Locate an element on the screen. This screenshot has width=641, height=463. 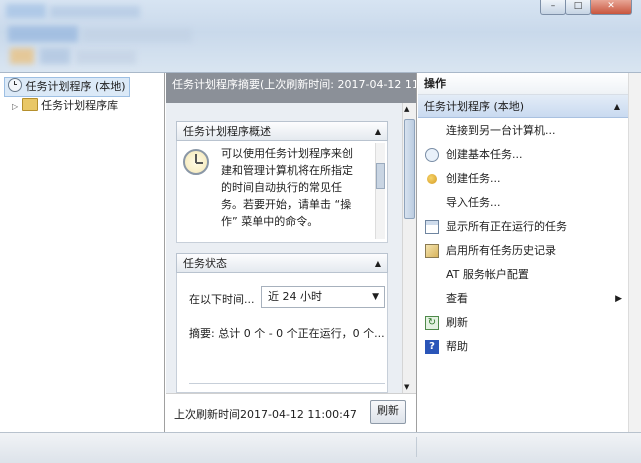
action-show-running: 显示所有正在运行的任务 is located at coordinates (523, 227).